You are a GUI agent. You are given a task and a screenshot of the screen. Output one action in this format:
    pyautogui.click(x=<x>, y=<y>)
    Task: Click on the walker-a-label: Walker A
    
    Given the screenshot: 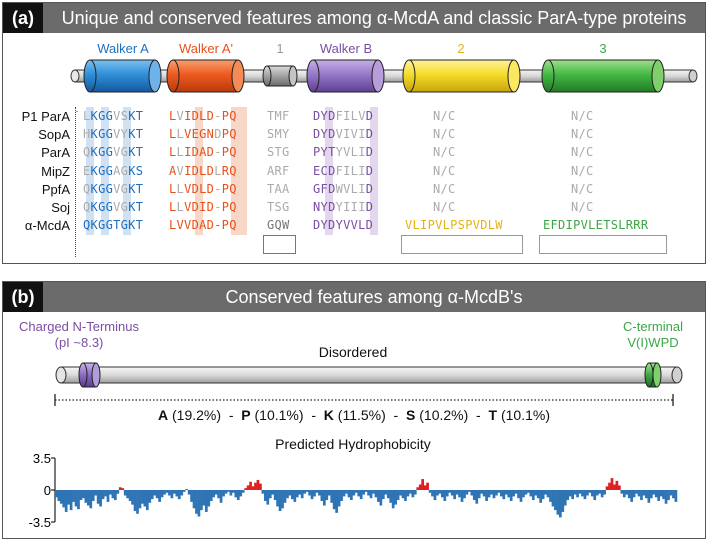 What is the action you would take?
    pyautogui.click(x=123, y=48)
    